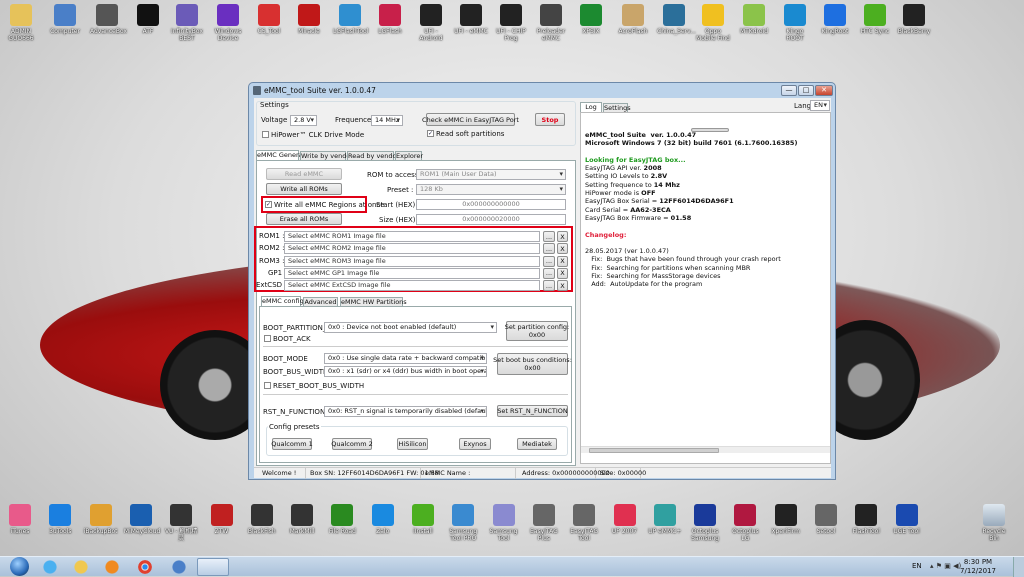 Image resolution: width=1024 pixels, height=577 pixels. What do you see at coordinates (806, 90) in the screenshot?
I see `maximize-button: □` at bounding box center [806, 90].